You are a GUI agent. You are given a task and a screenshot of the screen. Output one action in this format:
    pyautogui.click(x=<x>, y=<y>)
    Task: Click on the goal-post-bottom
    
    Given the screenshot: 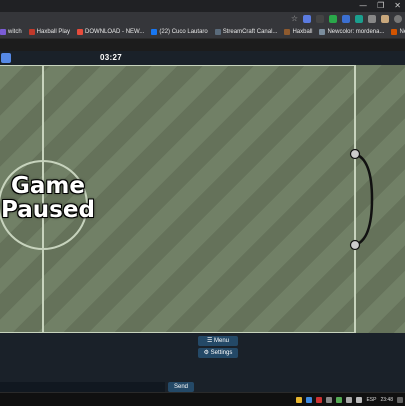 What is the action you would take?
    pyautogui.click(x=355, y=245)
    